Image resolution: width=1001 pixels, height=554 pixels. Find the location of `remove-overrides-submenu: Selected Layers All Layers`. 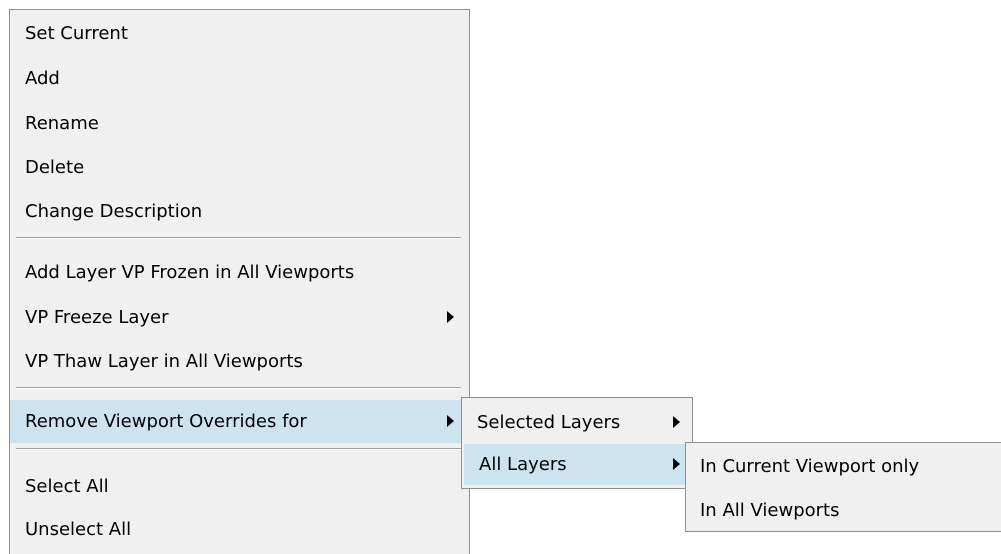

remove-overrides-submenu: Selected Layers All Layers is located at coordinates (577, 443).